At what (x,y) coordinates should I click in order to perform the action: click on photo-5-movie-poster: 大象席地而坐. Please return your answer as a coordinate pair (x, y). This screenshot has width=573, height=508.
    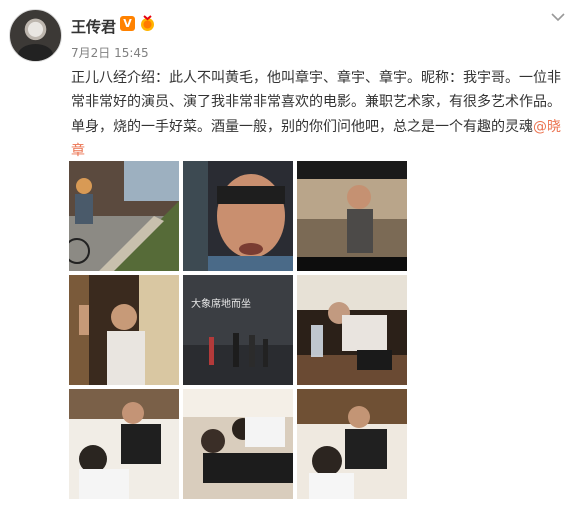
    Looking at the image, I should click on (238, 330).